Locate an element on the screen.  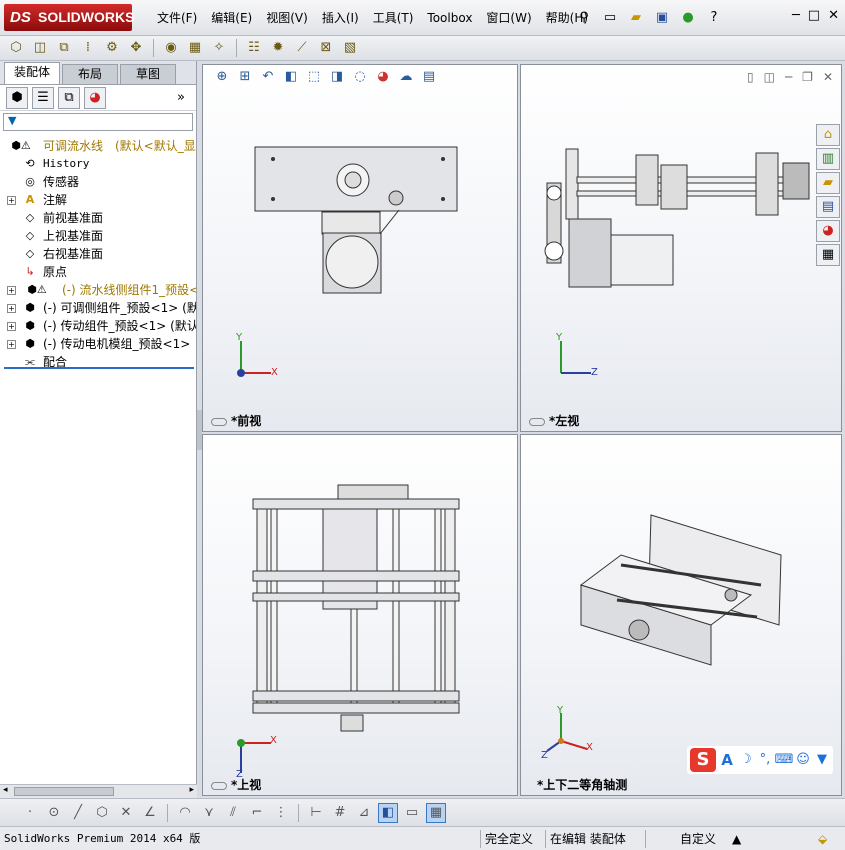
move-component-icon: ✥ is located at coordinates (136, 48).